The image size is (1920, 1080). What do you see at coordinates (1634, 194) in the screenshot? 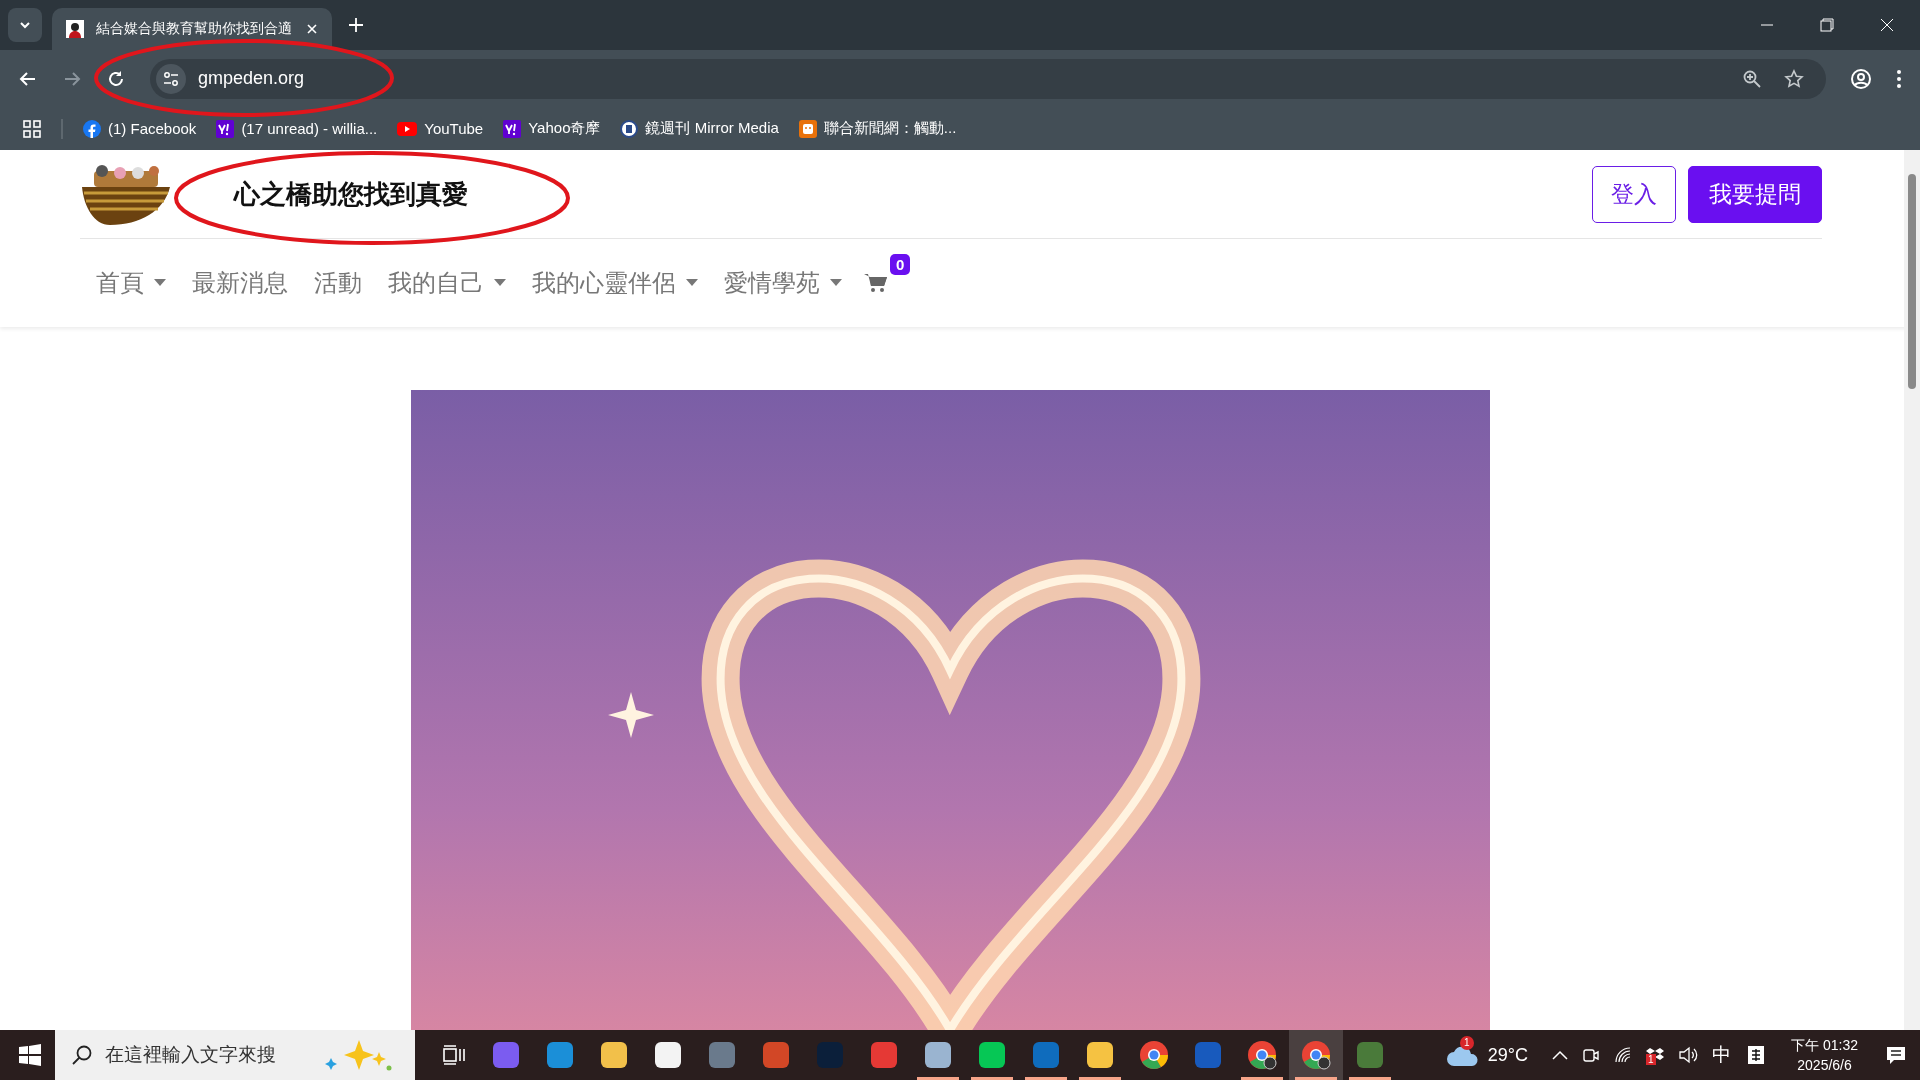
I see `login-button: 登入` at bounding box center [1634, 194].